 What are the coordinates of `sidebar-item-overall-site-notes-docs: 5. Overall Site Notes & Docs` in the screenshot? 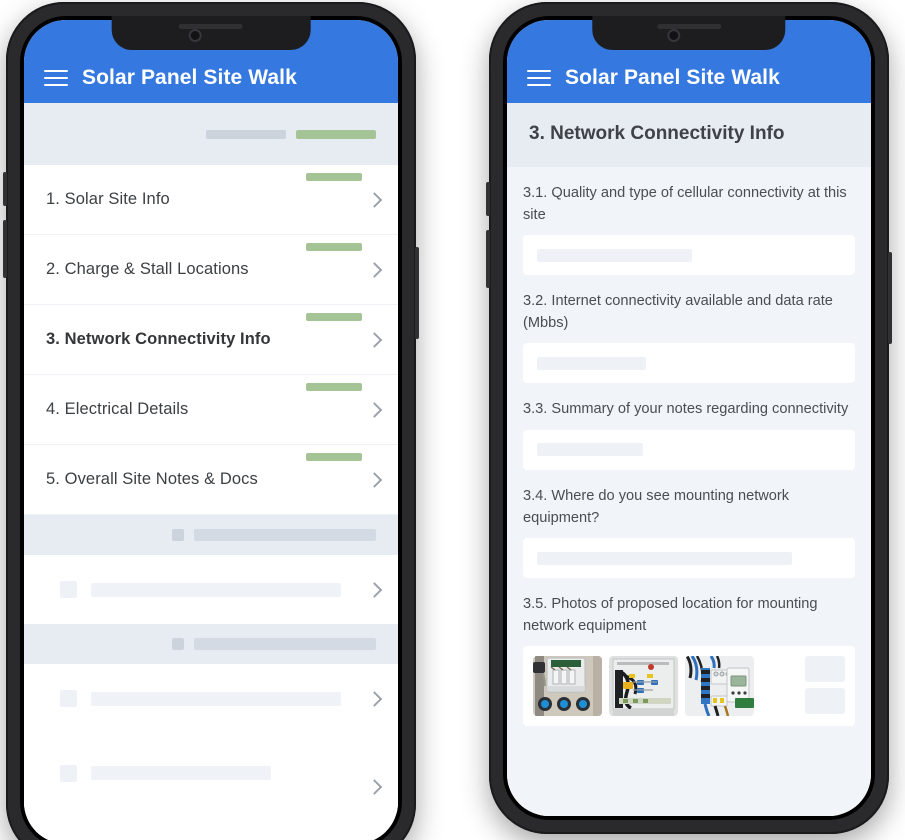 It's located at (211, 480).